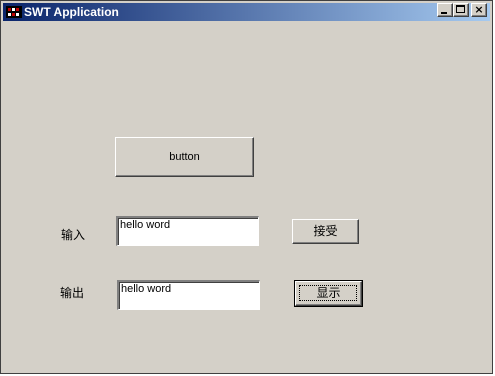  Describe the element at coordinates (445, 10) in the screenshot. I see `minimize-button` at that location.